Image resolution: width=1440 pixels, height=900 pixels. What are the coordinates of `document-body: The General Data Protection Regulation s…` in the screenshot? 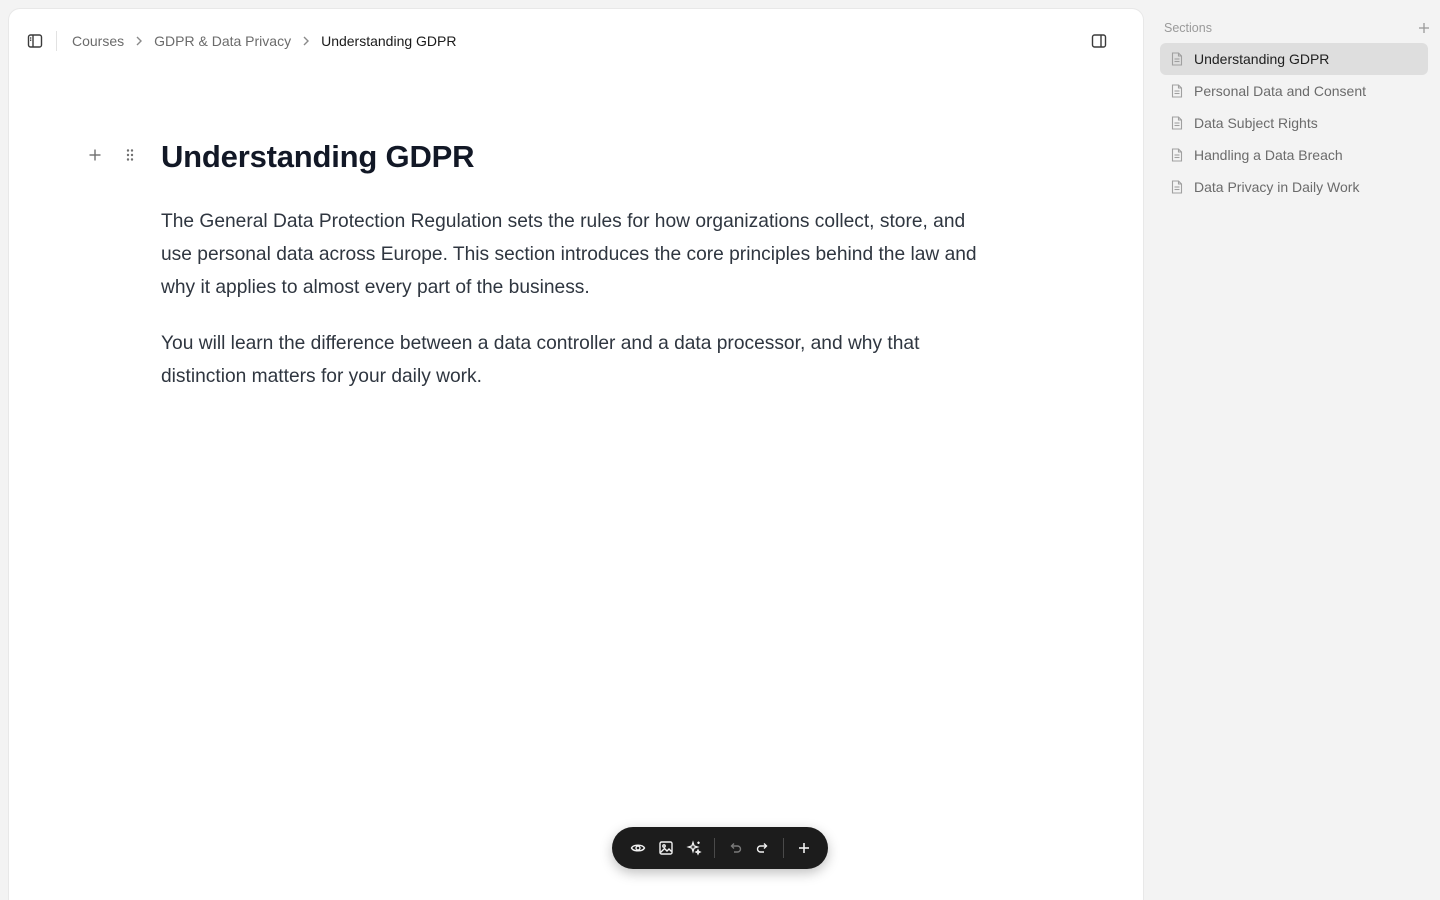 It's located at (575, 310).